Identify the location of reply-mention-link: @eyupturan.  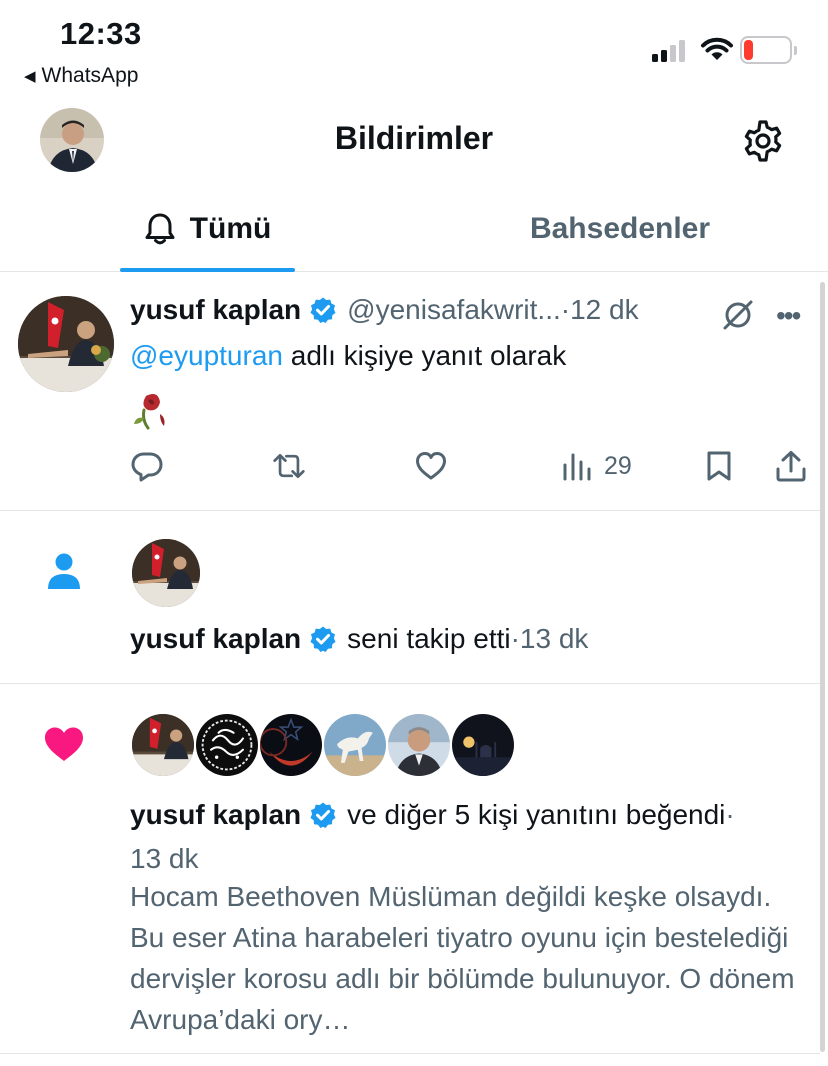
(206, 355).